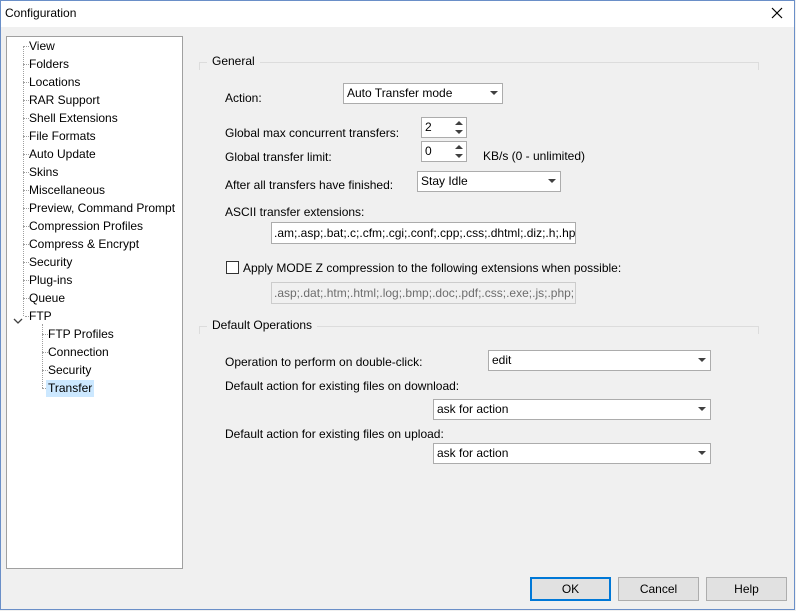 Image resolution: width=796 pixels, height=611 pixels. What do you see at coordinates (324, 362) in the screenshot?
I see `double-click-label: Operation to perform on double-click:` at bounding box center [324, 362].